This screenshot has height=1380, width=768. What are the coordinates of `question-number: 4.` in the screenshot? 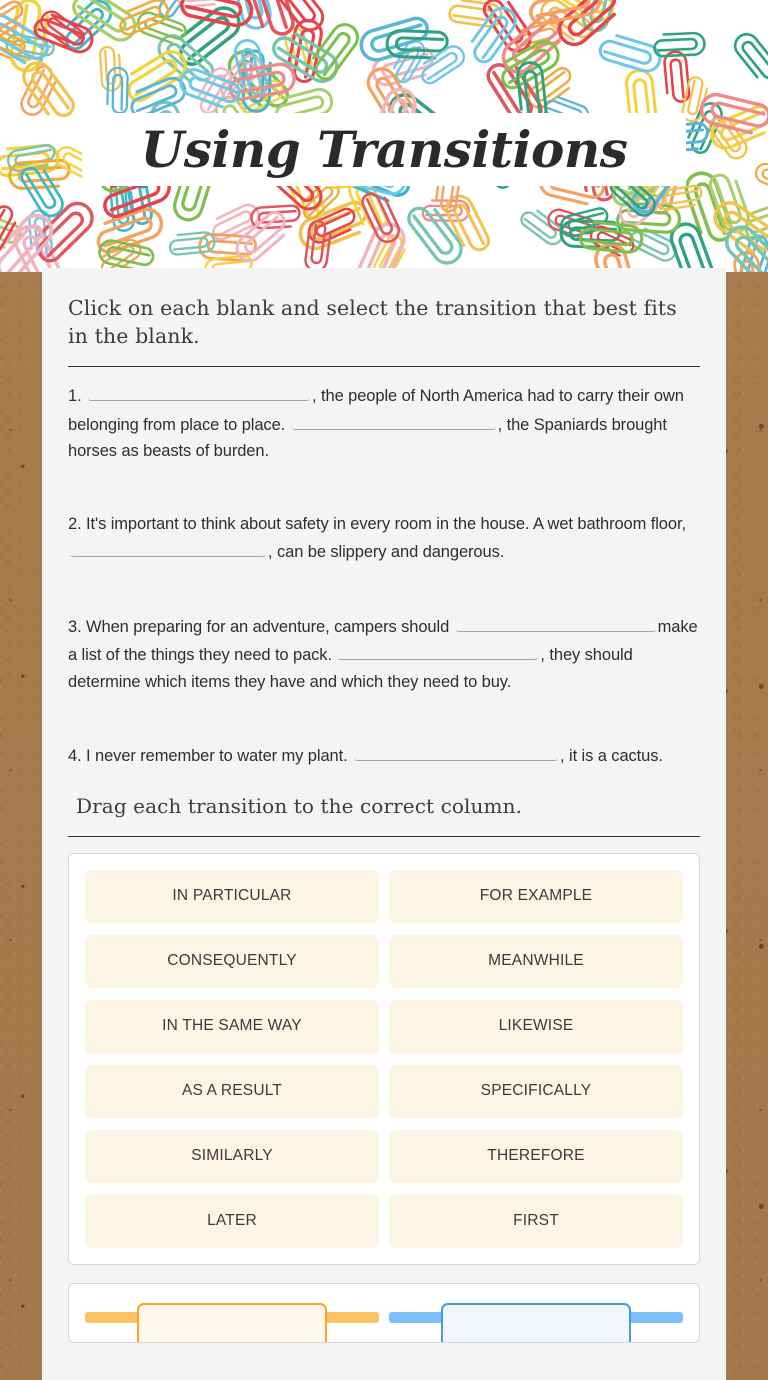 It's located at (77, 756).